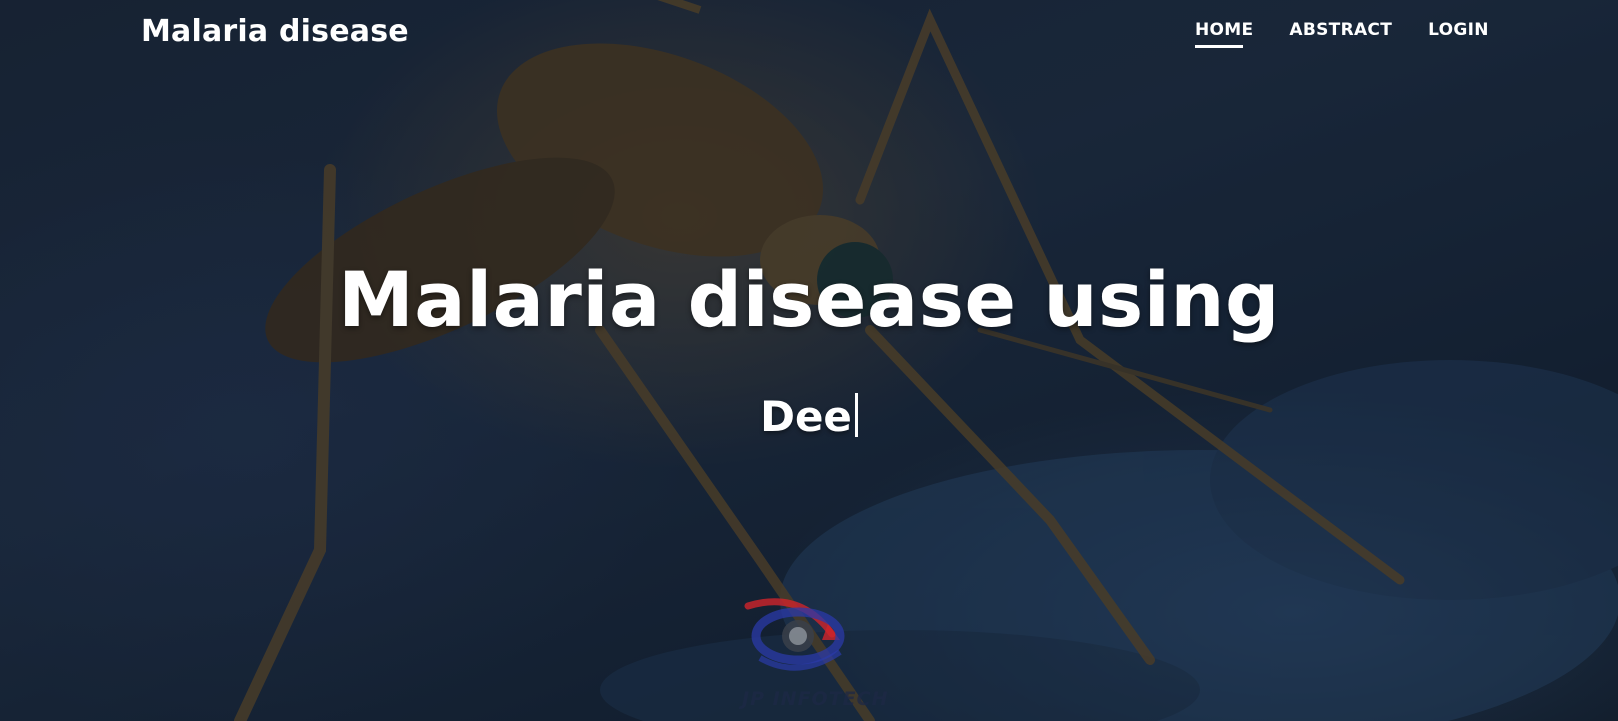  I want to click on hero-typing-text: Dee, so click(806, 416).